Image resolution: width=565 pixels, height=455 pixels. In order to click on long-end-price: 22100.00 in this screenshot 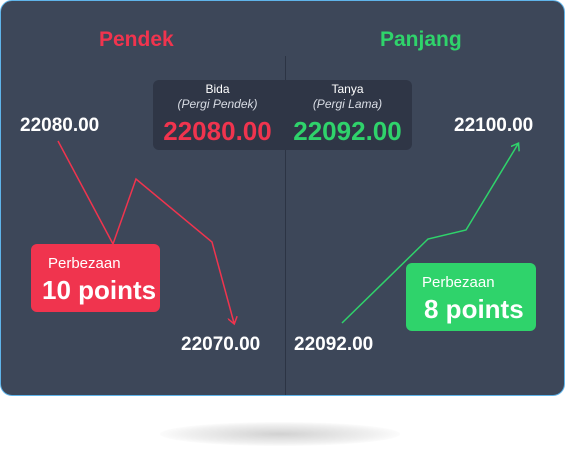, I will do `click(494, 125)`.